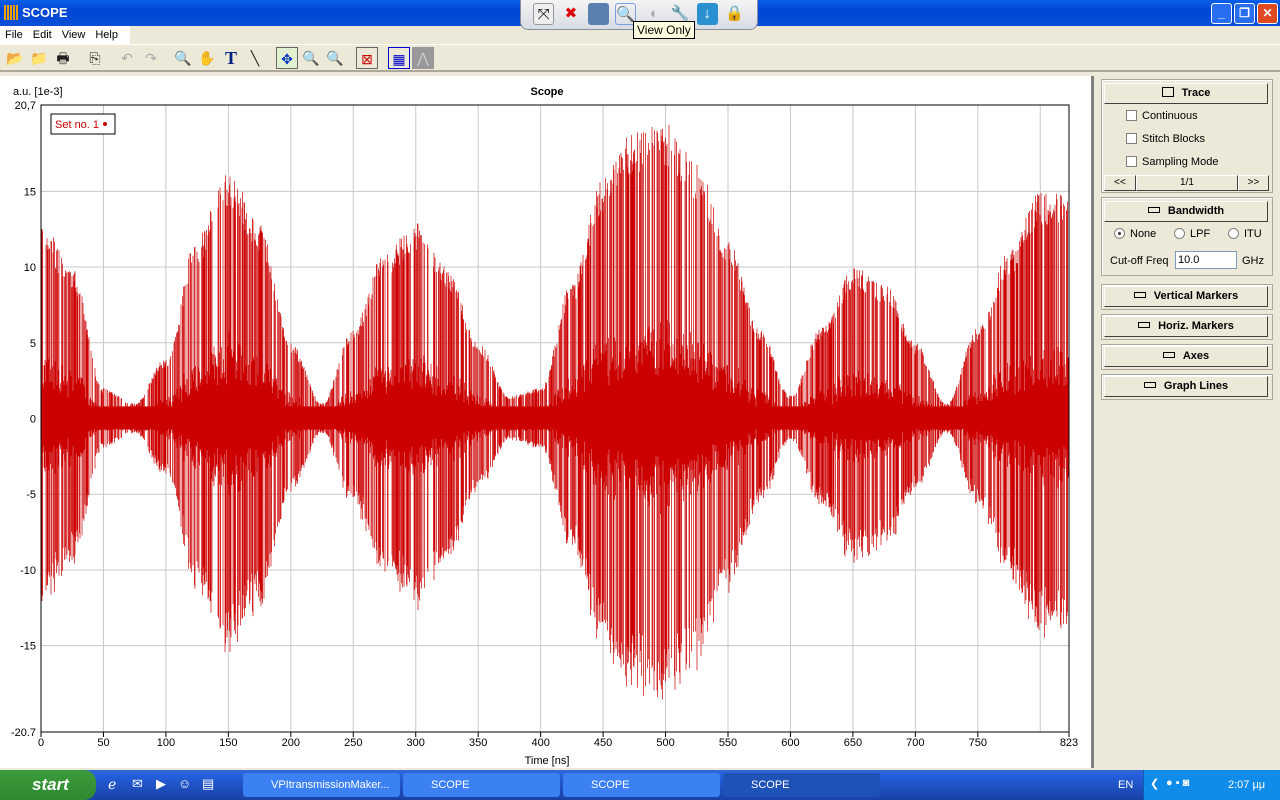 The height and width of the screenshot is (800, 1280). I want to click on sampling-mode-checkbox: Sampling Mode, so click(1172, 162).